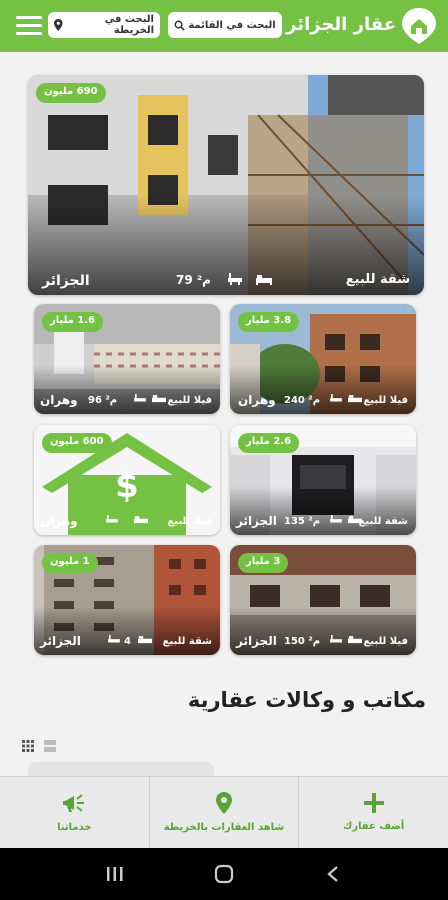 The width and height of the screenshot is (448, 900). I want to click on nav-add-label: أضف عقارك, so click(374, 826).